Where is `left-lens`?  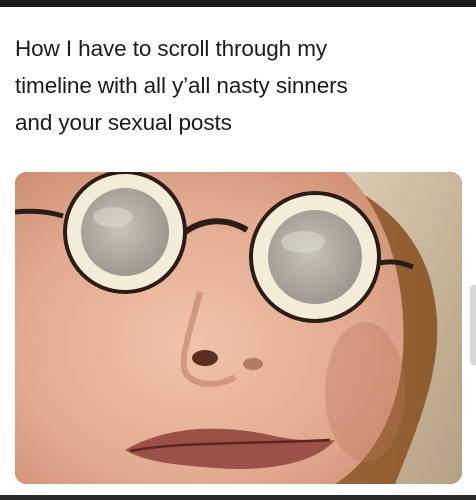 left-lens is located at coordinates (125, 233).